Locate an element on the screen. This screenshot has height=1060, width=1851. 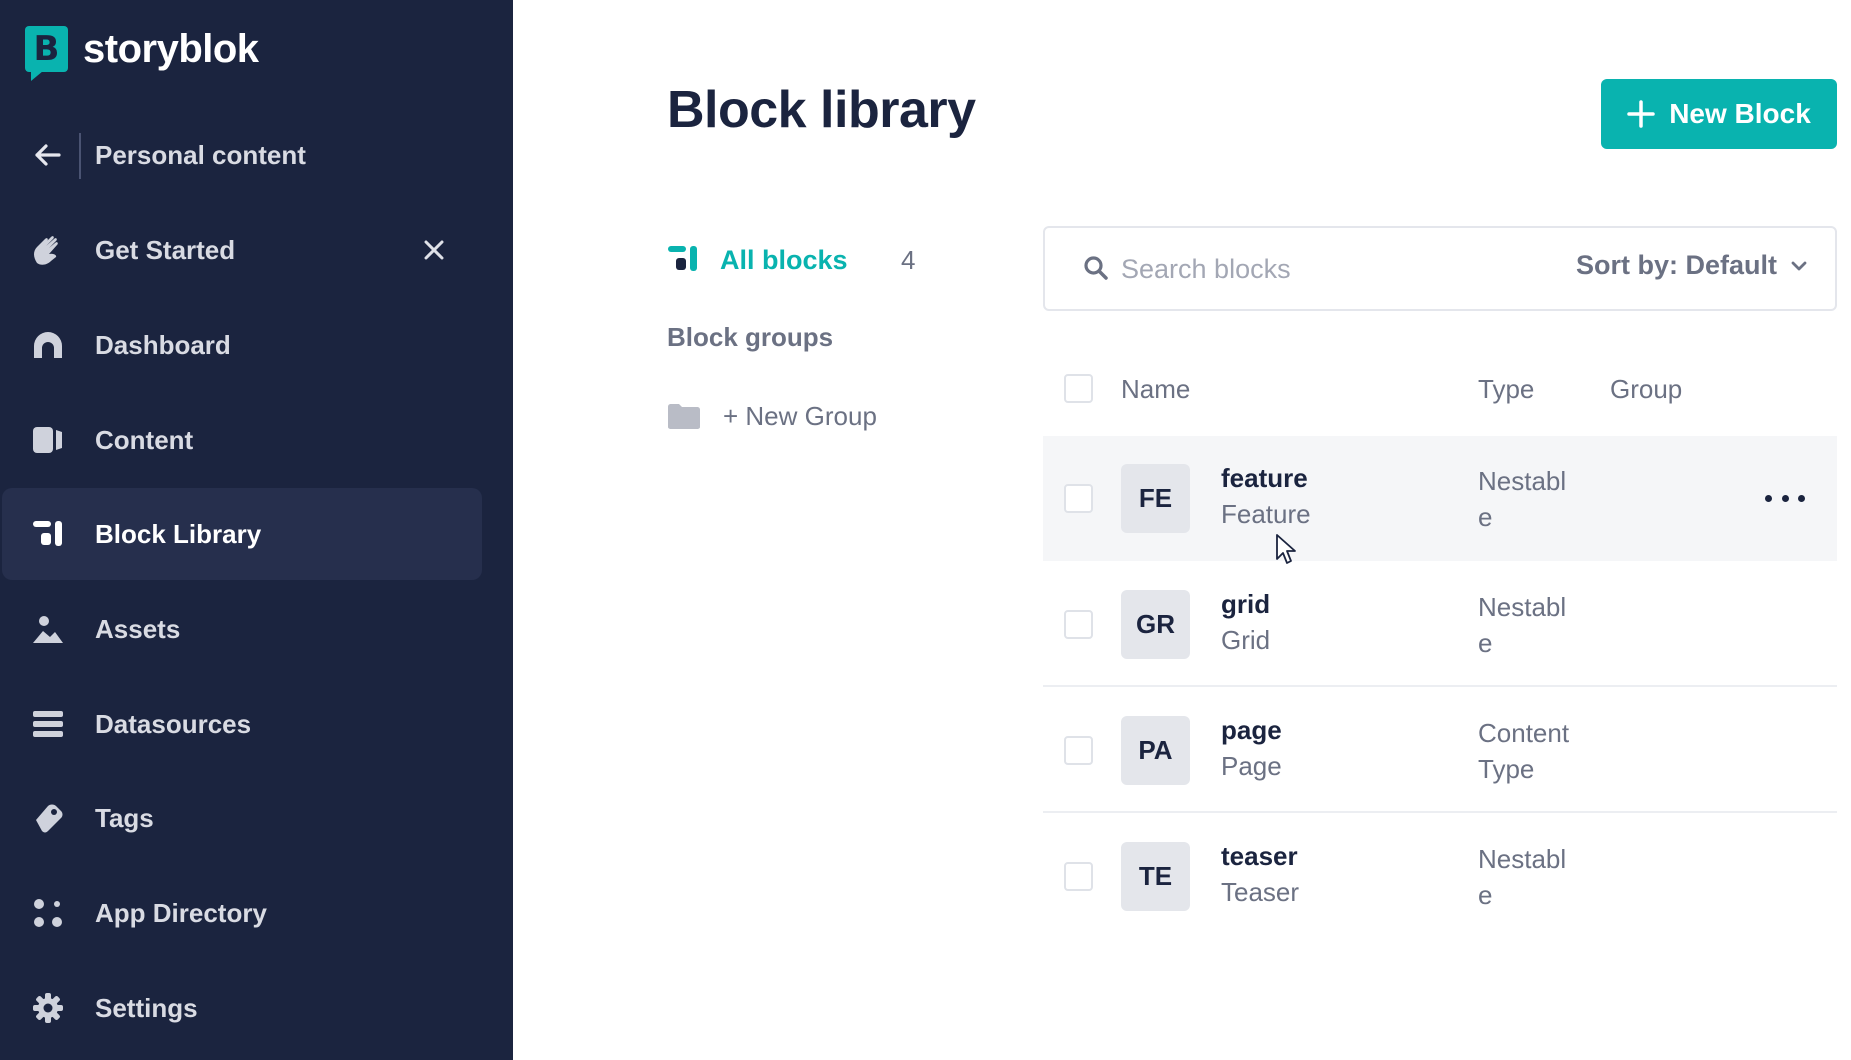
sidebar-item-datasources: Datasources is located at coordinates (242, 724).